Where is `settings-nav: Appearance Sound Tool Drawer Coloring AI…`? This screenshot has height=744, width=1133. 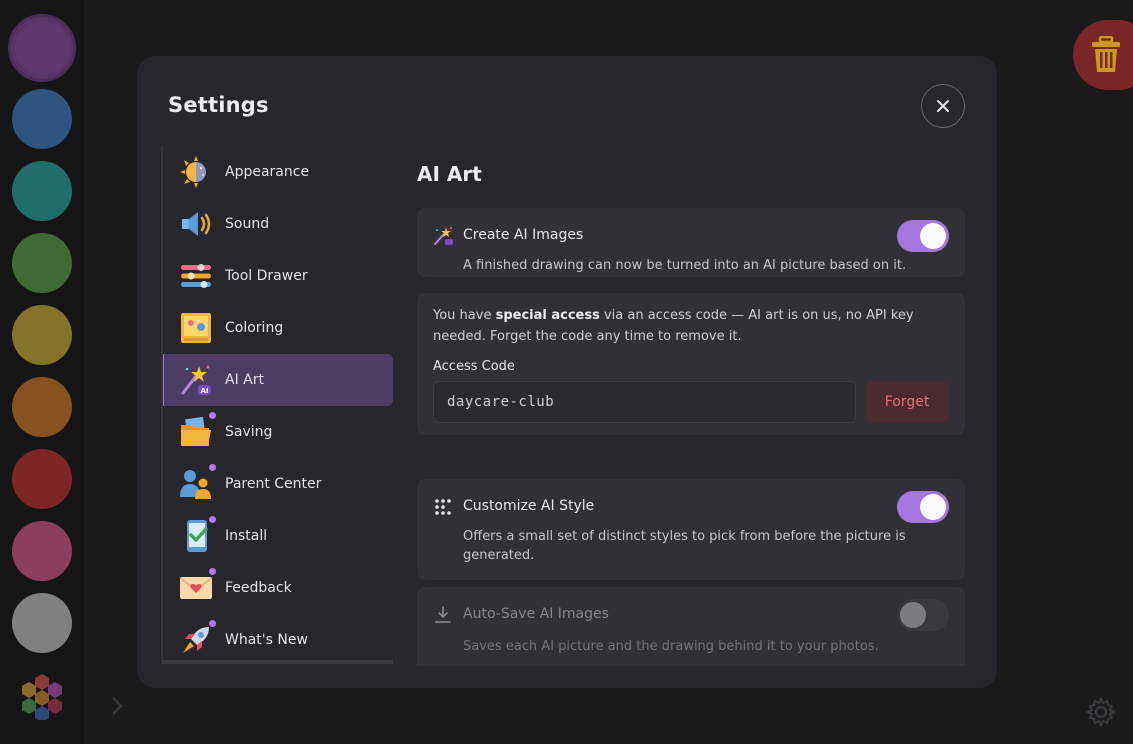
settings-nav: Appearance Sound Tool Drawer Coloring AI… is located at coordinates (277, 405).